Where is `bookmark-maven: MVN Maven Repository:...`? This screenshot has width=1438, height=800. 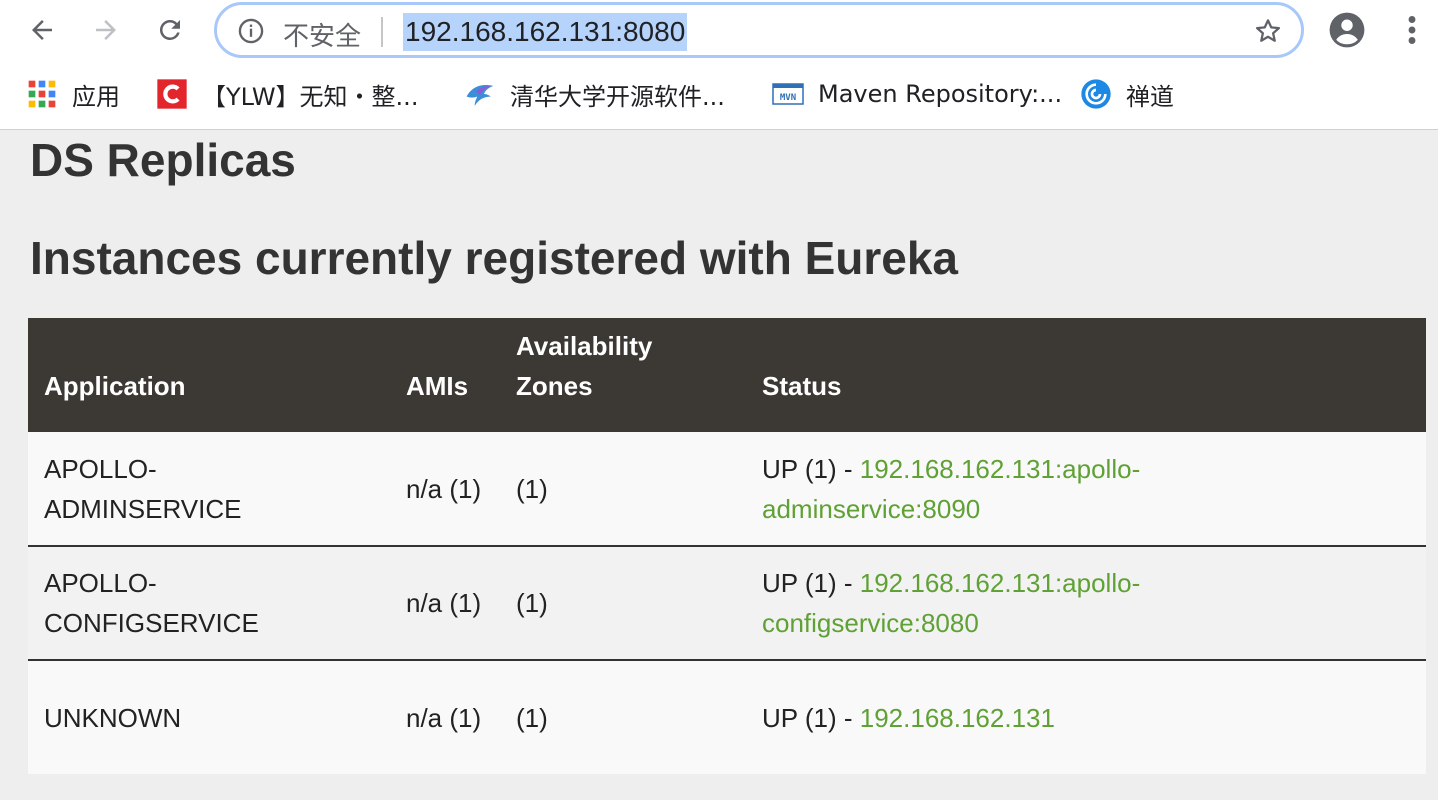 bookmark-maven: MVN Maven Repository:... is located at coordinates (917, 94).